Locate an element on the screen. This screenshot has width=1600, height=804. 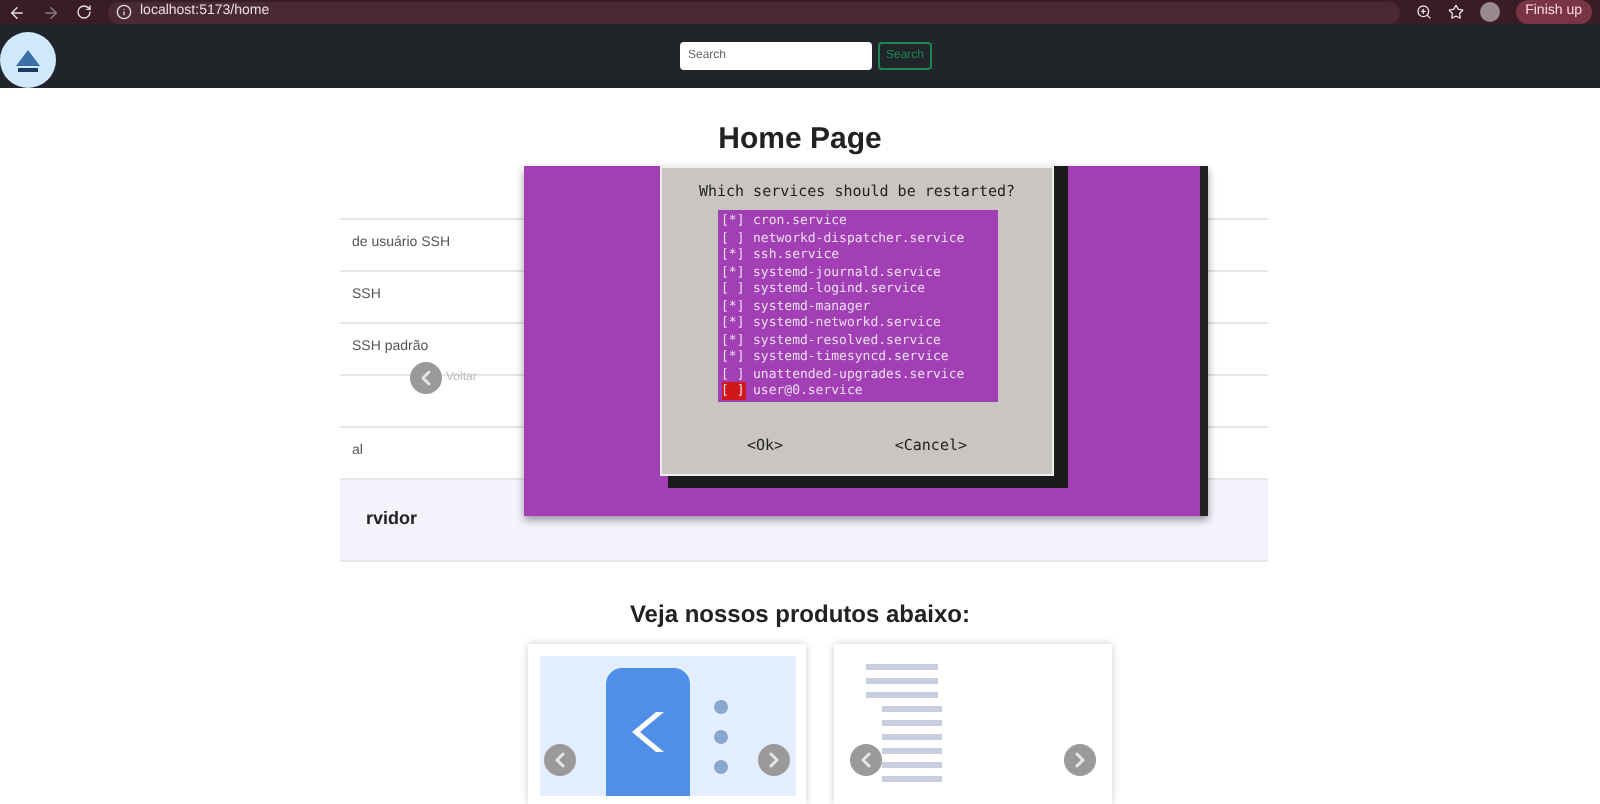
logo-icon is located at coordinates (28, 60).